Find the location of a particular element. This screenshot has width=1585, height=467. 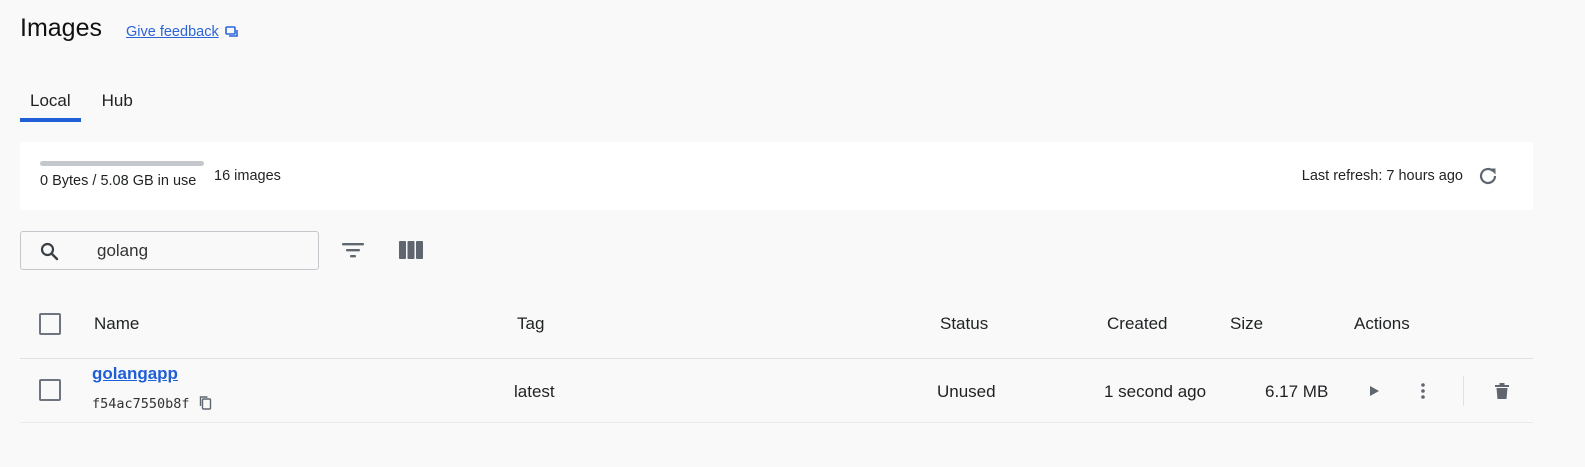

search-input is located at coordinates (202, 251).